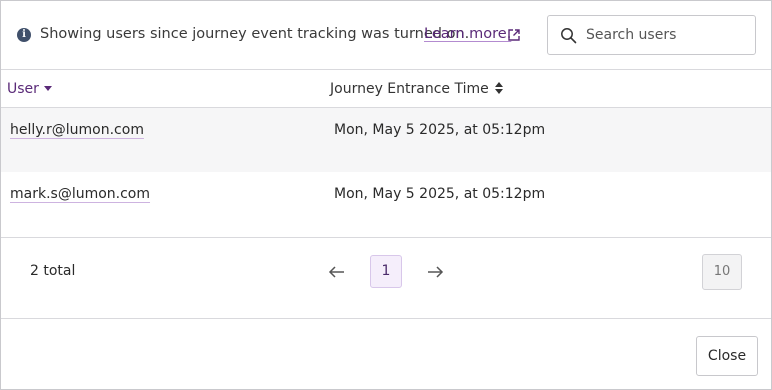 This screenshot has width=772, height=390. I want to click on learn-more-link: Learn more., so click(467, 34).